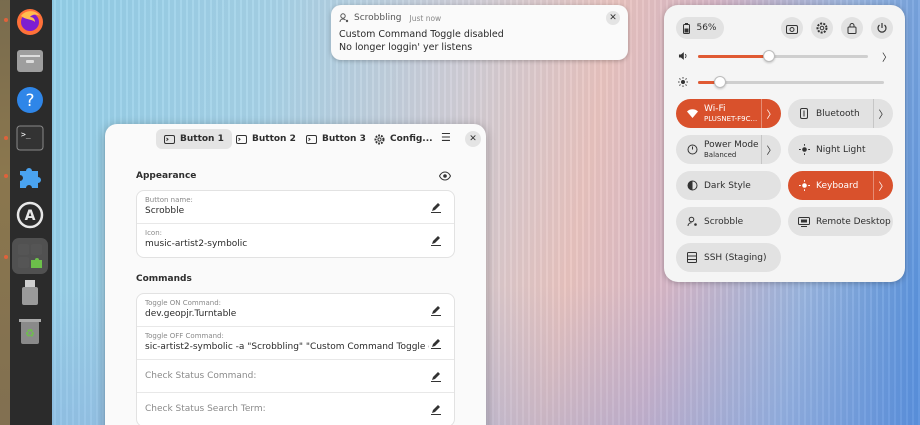 The image size is (920, 425). What do you see at coordinates (731, 144) in the screenshot?
I see `power-mode-label: Power Mode` at bounding box center [731, 144].